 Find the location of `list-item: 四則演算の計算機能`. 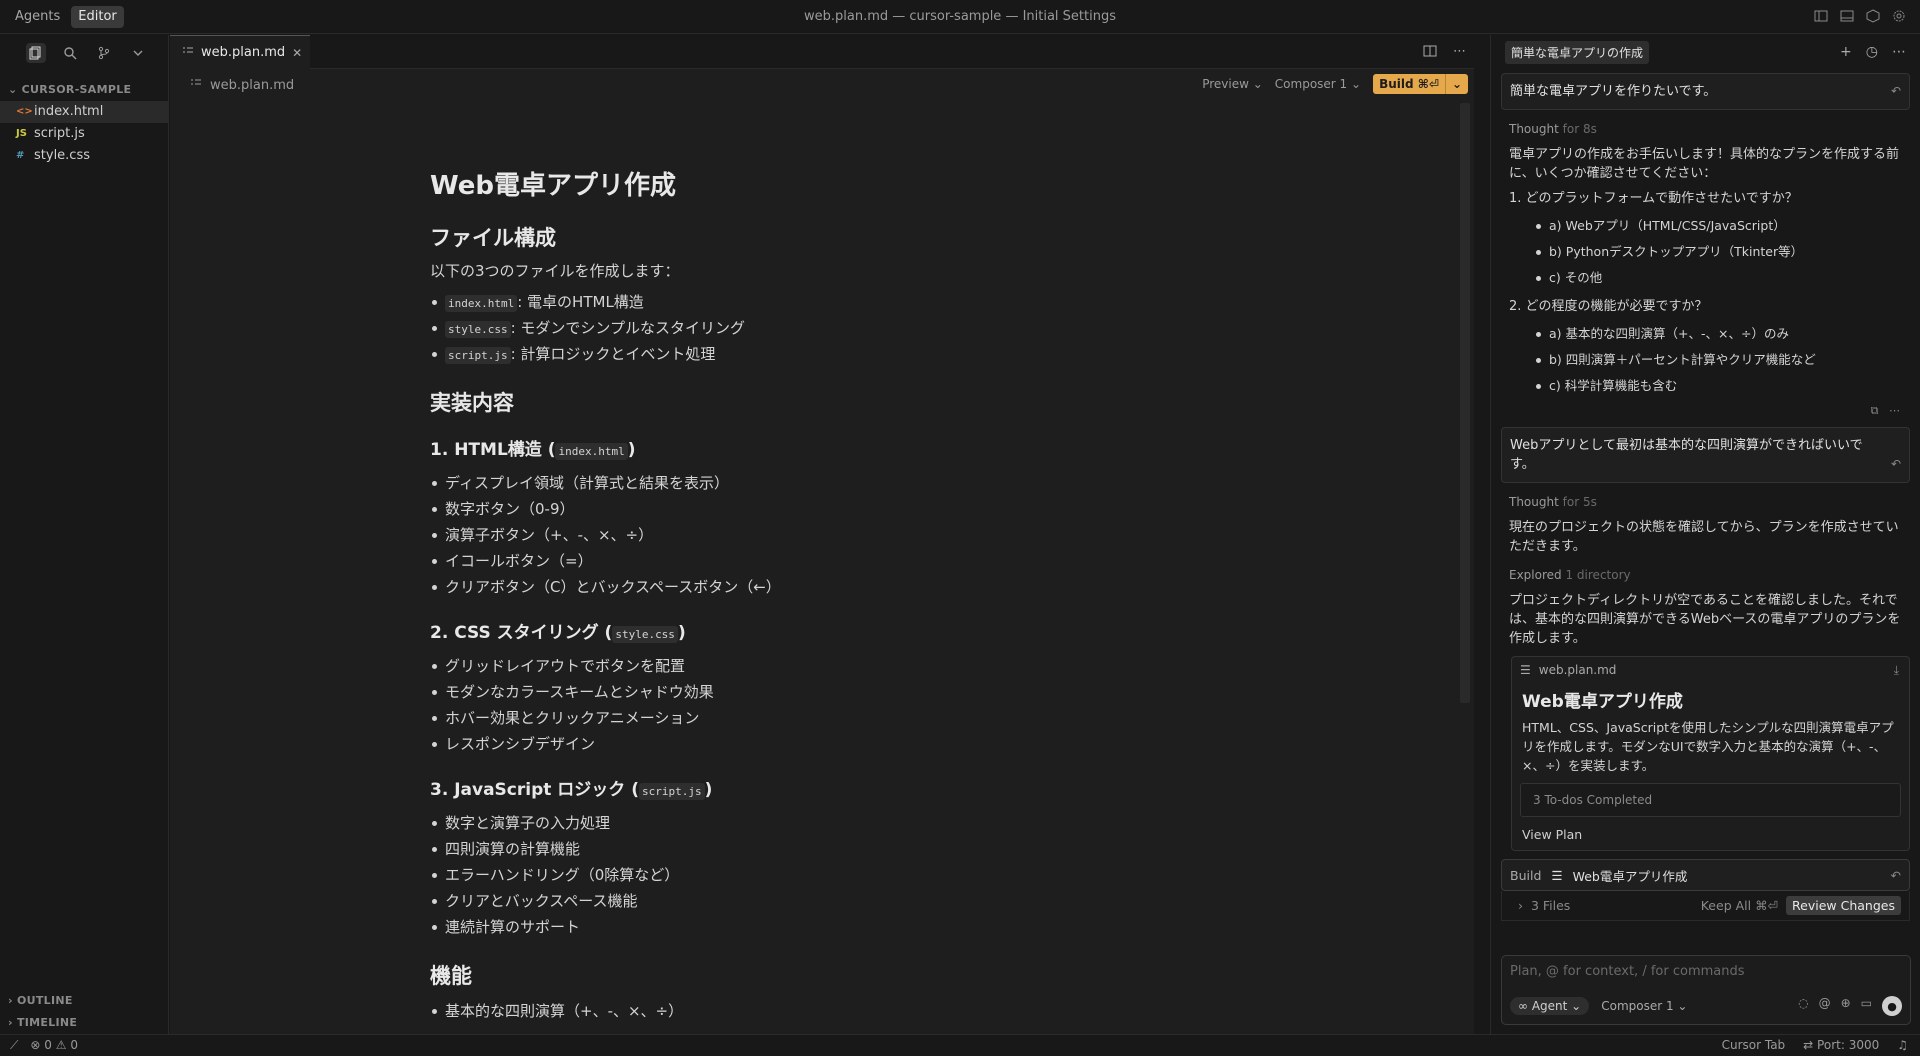

list-item: 四則演算の計算機能 is located at coordinates (810, 849).